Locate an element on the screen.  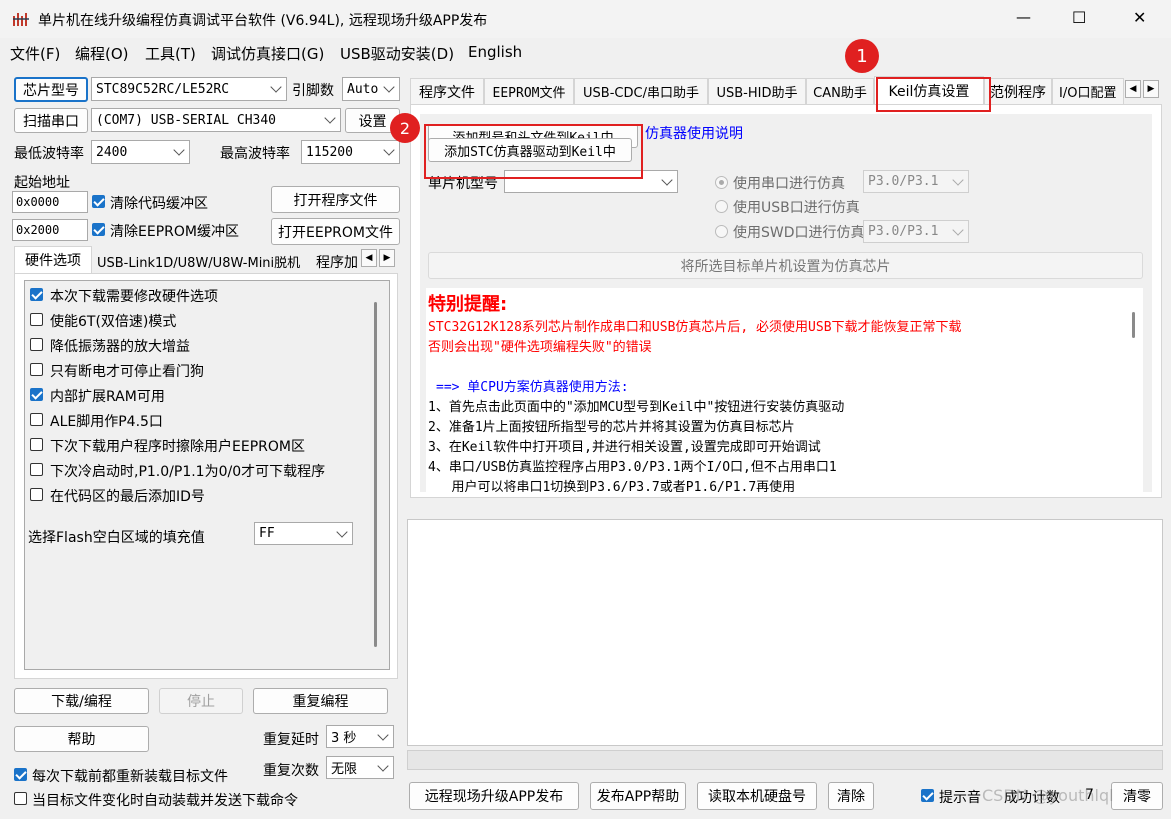
beep-checkbox is located at coordinates (927, 795).